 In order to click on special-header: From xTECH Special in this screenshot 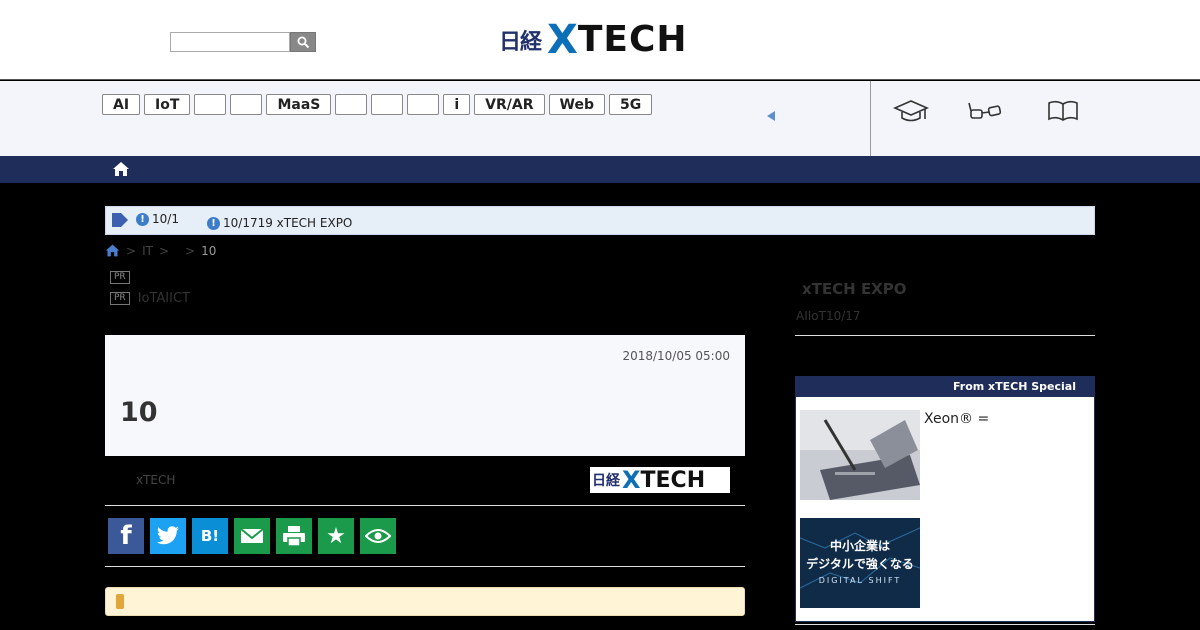, I will do `click(945, 387)`.